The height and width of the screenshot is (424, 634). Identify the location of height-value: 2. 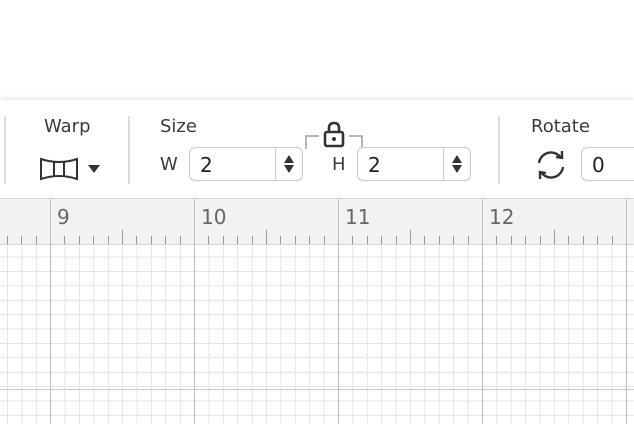
(374, 165).